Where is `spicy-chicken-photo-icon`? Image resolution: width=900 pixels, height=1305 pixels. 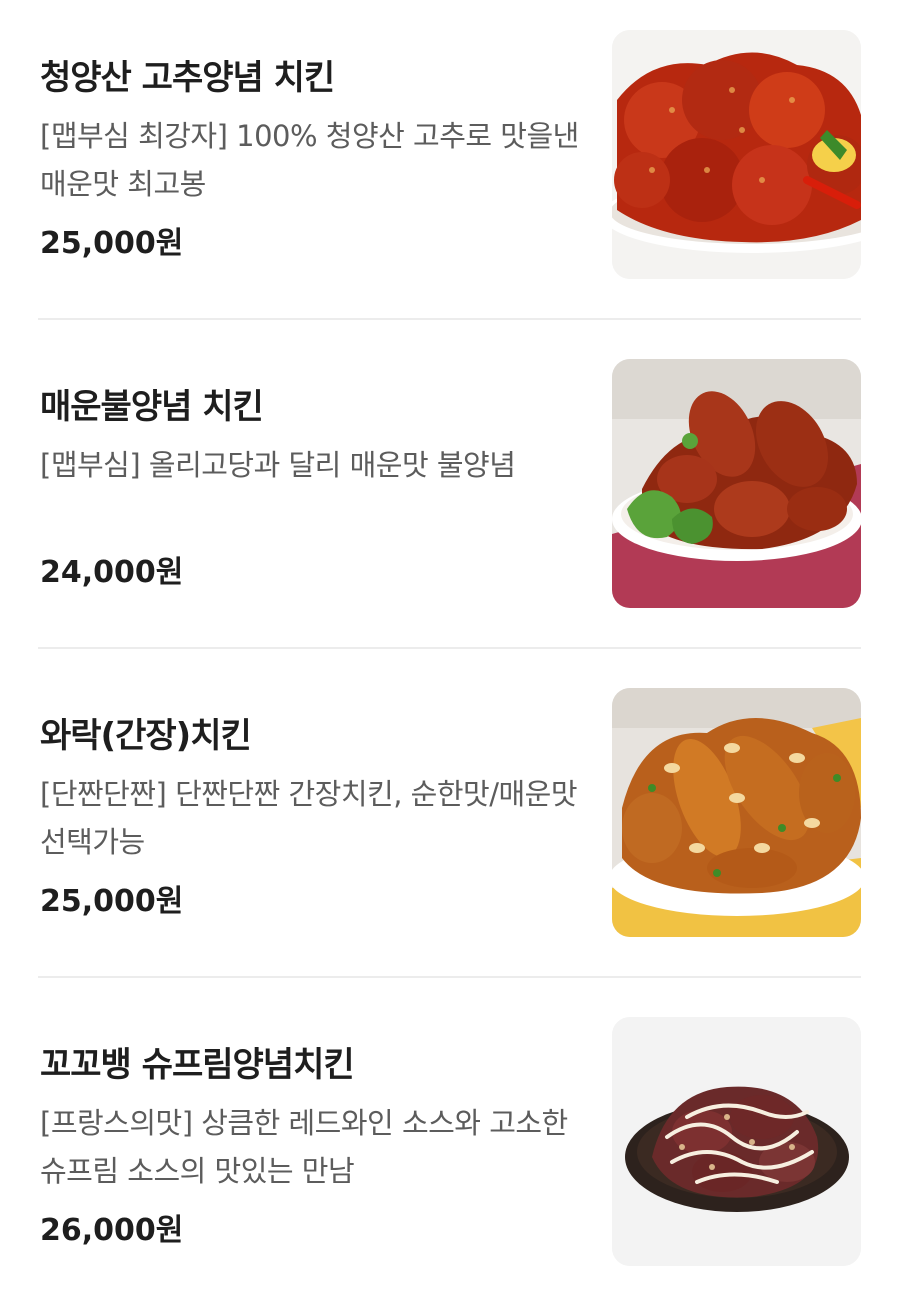 spicy-chicken-photo-icon is located at coordinates (736, 154).